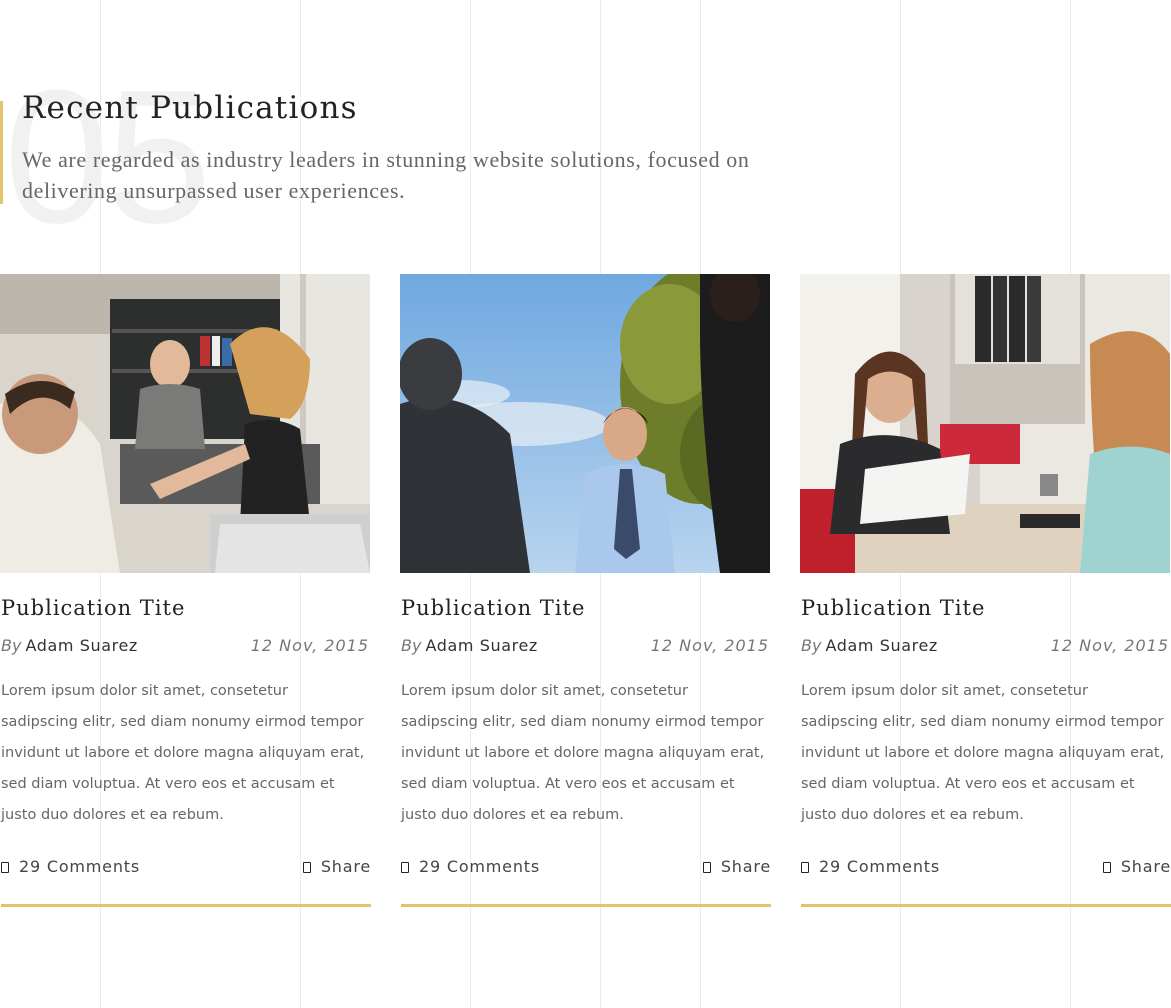 The height and width of the screenshot is (1008, 1171). I want to click on office-meeting-photo, so click(185, 423).